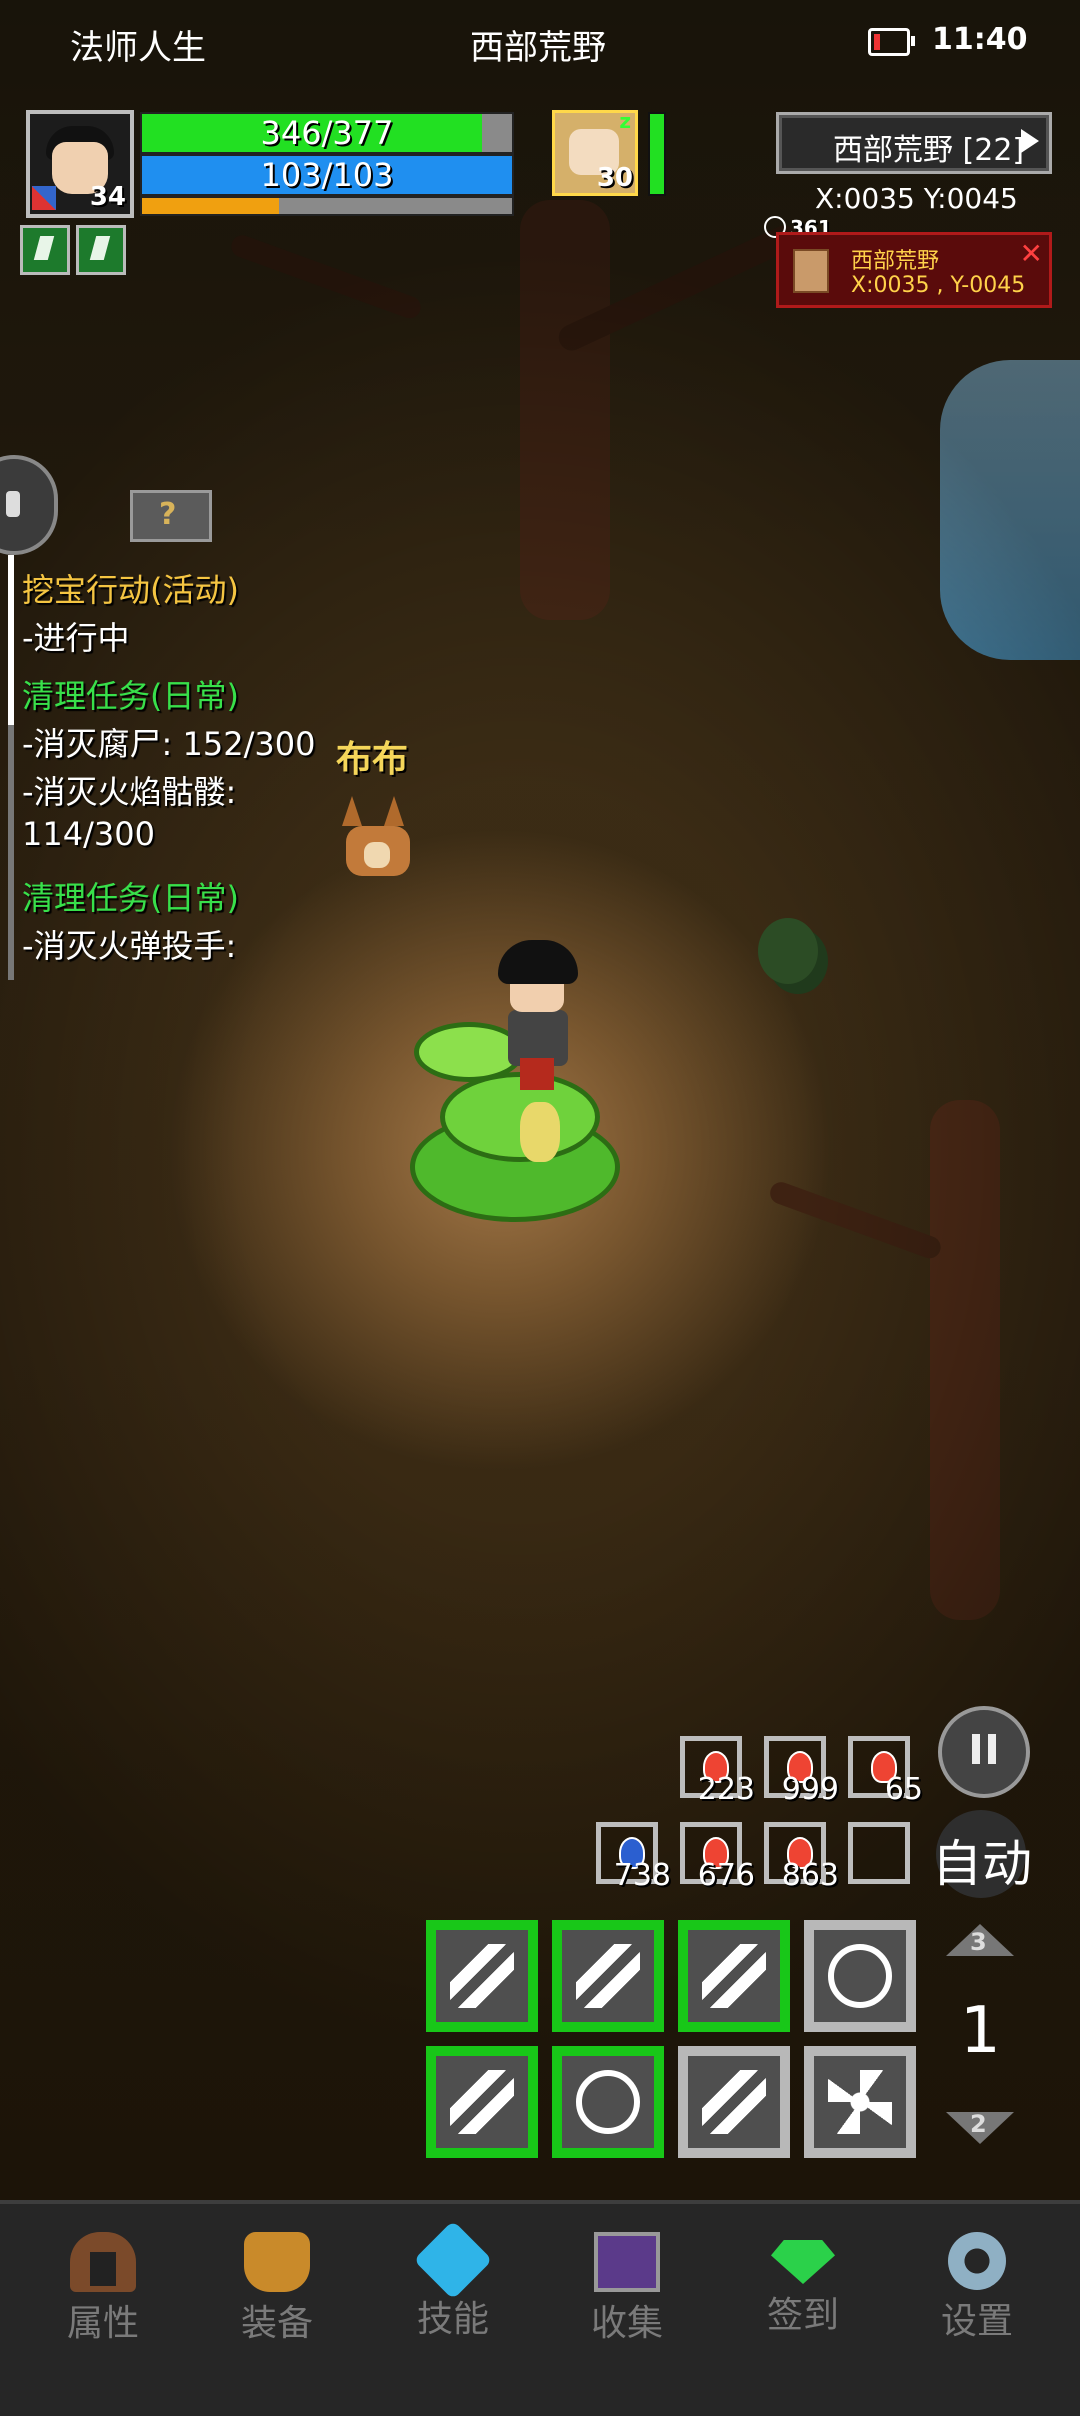 This screenshot has height=2416, width=1080. I want to click on class-badge-icon, so click(44, 198).